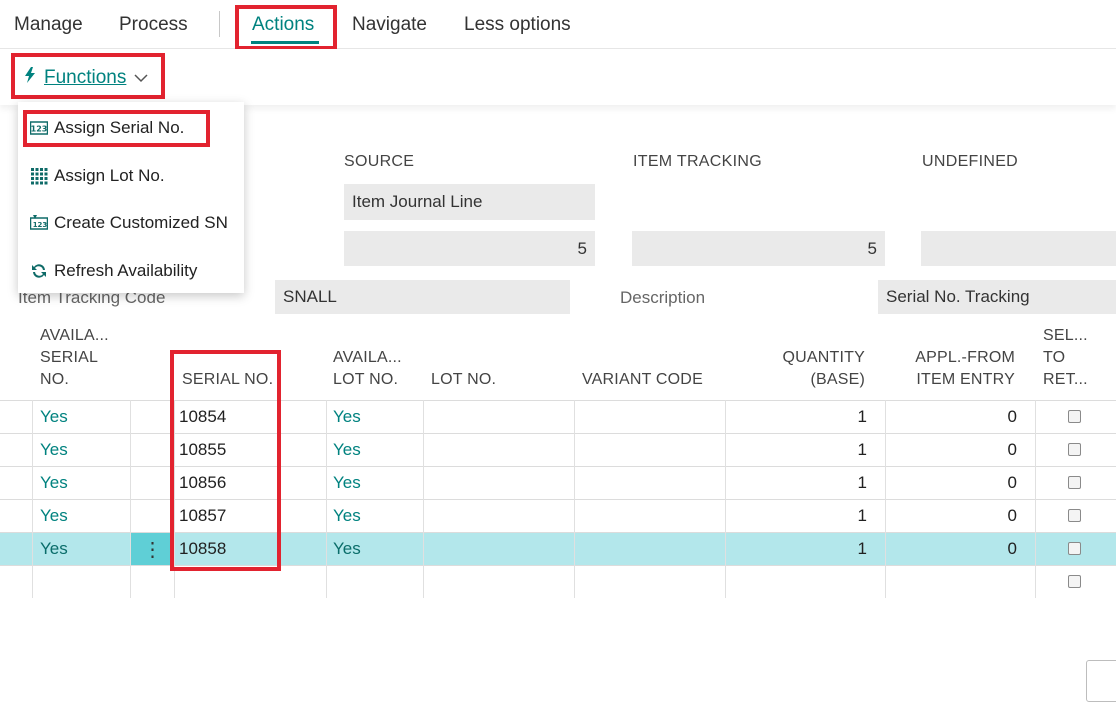  What do you see at coordinates (1018, 248) in the screenshot?
I see `undefined-qty-field` at bounding box center [1018, 248].